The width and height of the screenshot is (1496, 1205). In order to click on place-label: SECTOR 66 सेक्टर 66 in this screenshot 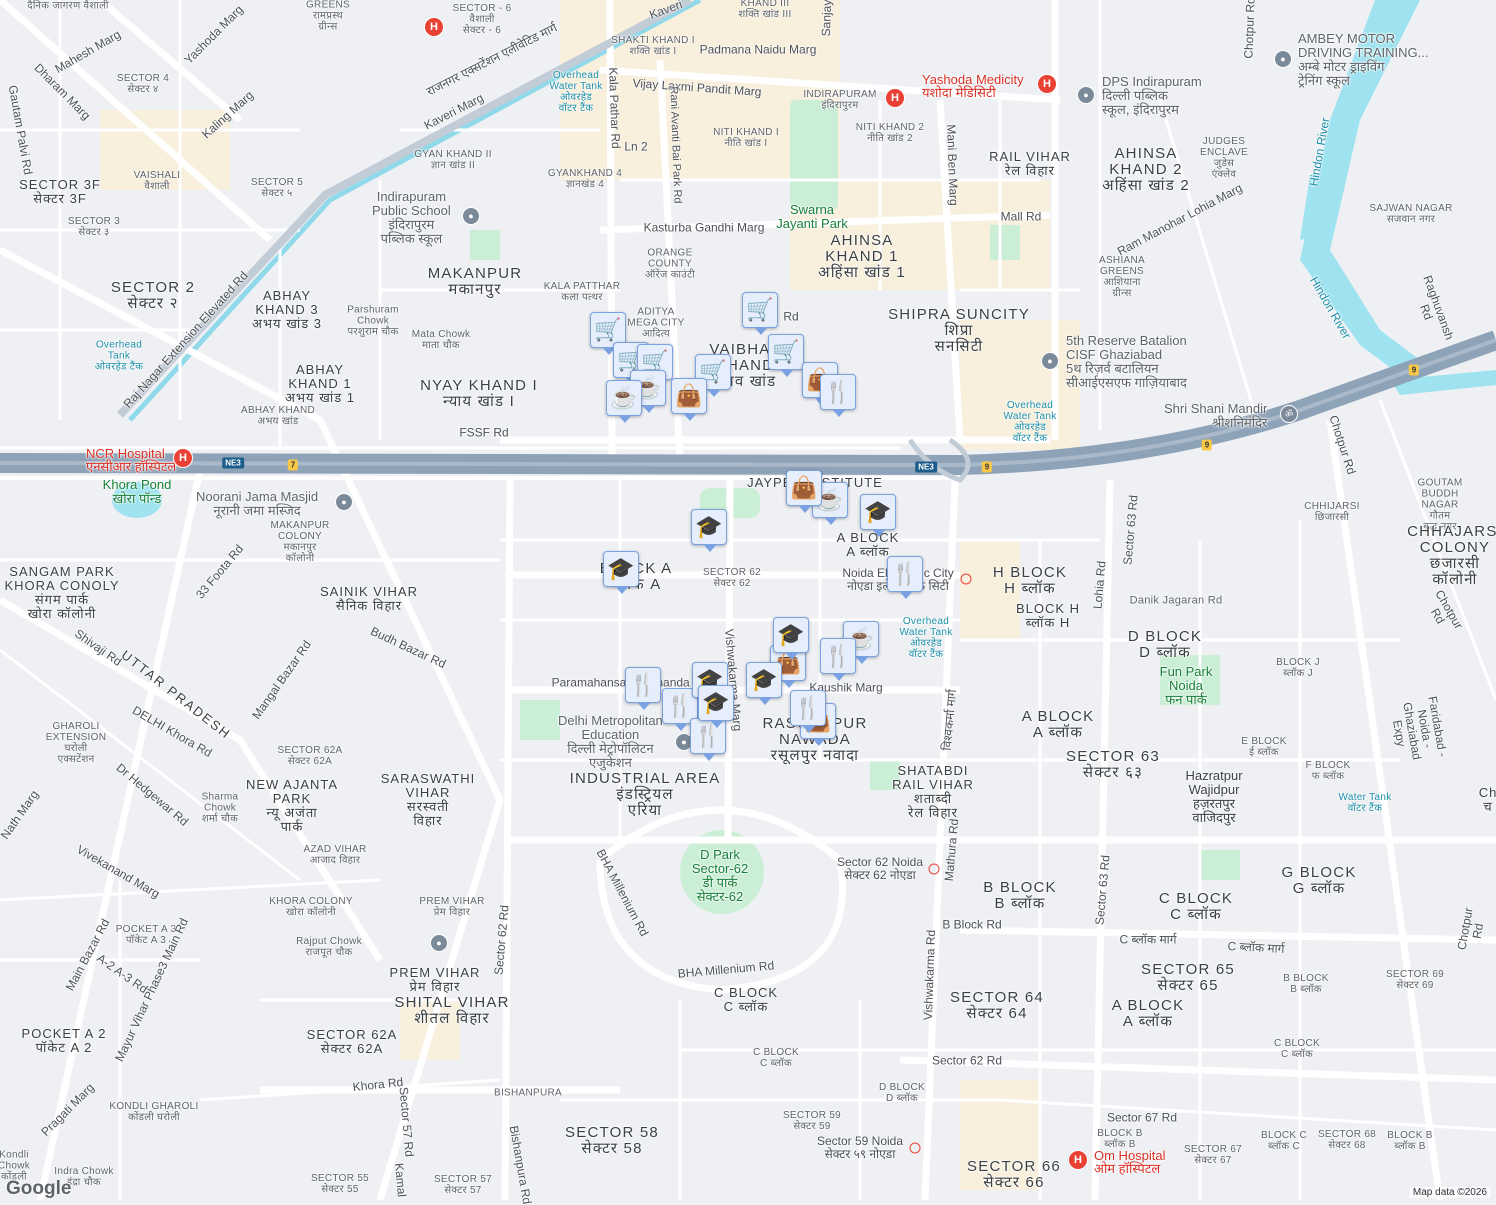, I will do `click(1014, 1174)`.